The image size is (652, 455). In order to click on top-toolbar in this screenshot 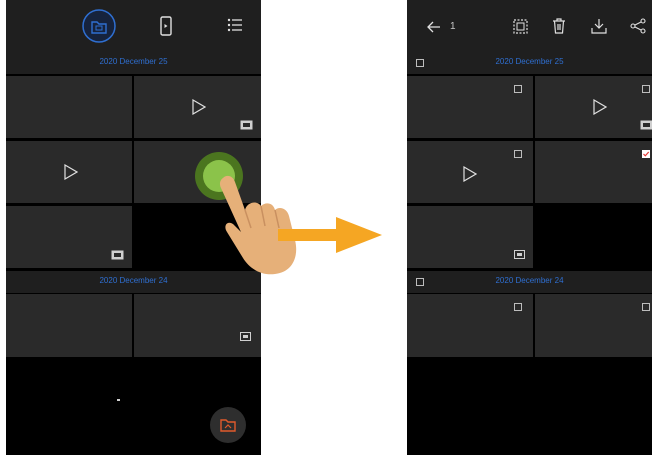, I will do `click(133, 26)`.